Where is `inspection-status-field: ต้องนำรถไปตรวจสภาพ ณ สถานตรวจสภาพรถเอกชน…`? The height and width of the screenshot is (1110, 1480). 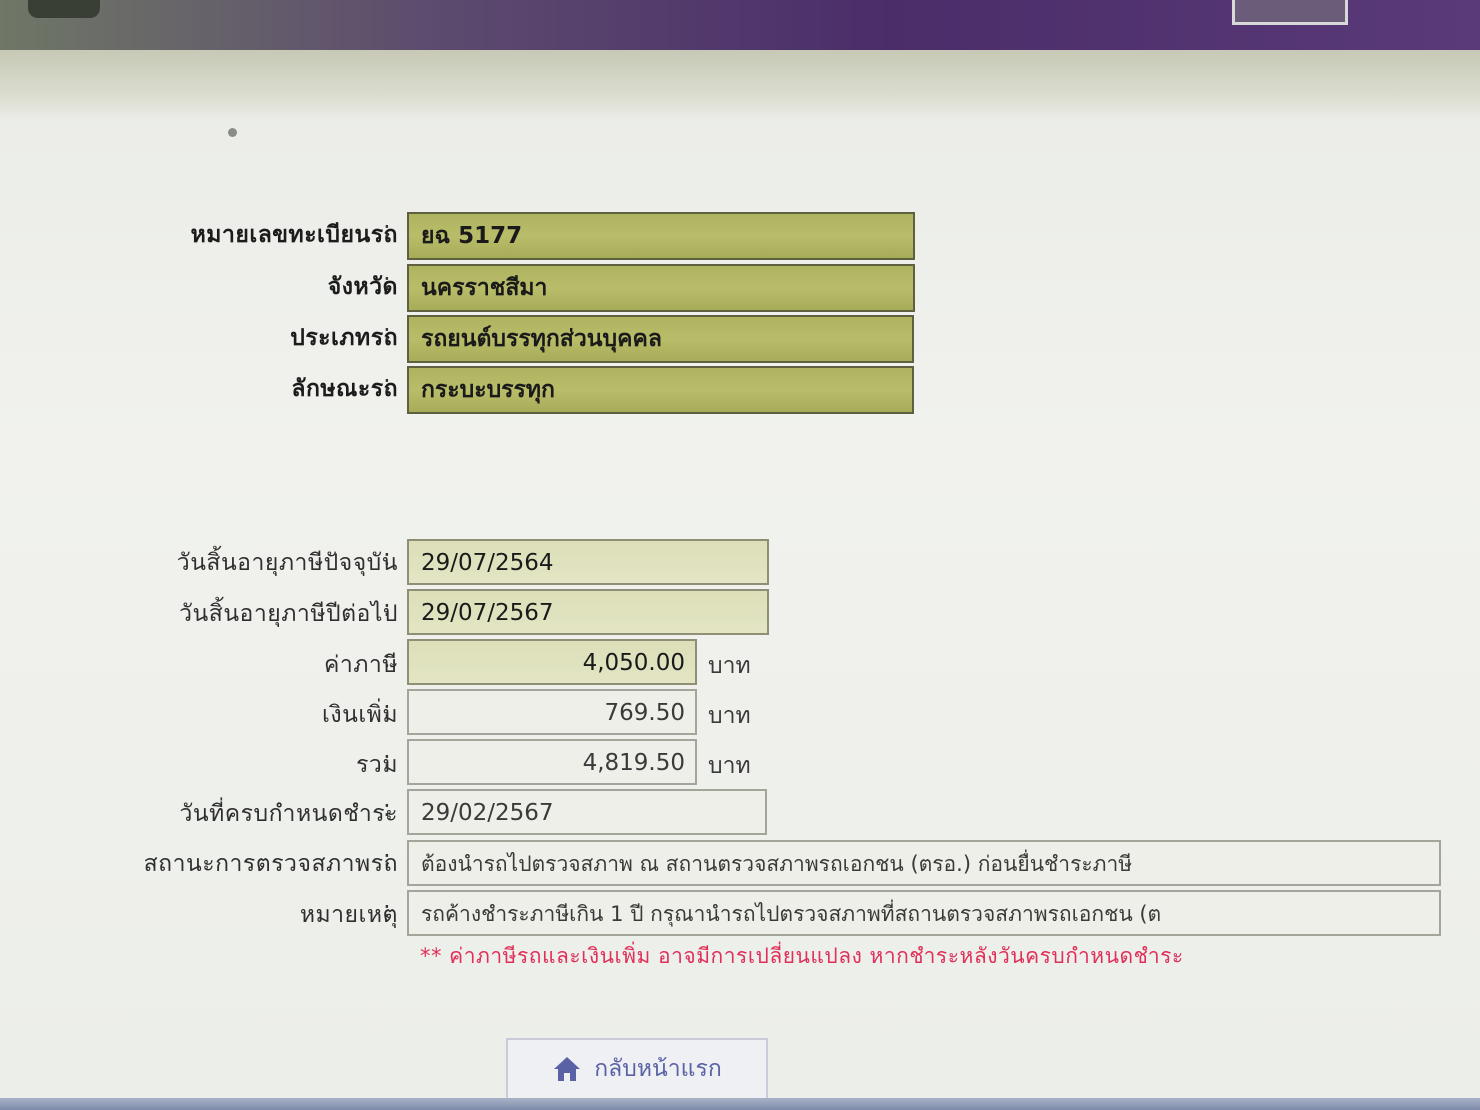
inspection-status-field: ต้องนำรถไปตรวจสภาพ ณ สถานตรวจสภาพรถเอกชน… is located at coordinates (924, 863).